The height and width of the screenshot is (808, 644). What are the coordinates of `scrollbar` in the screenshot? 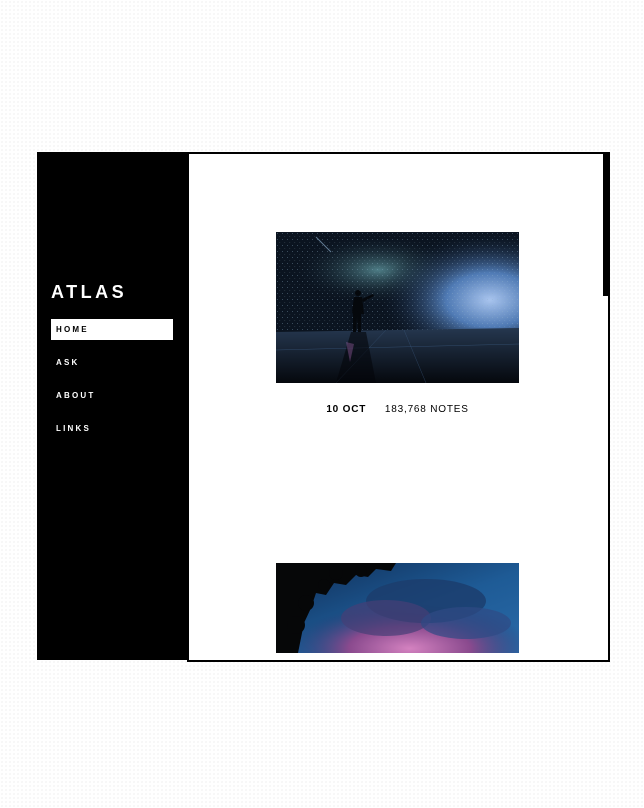 It's located at (605, 407).